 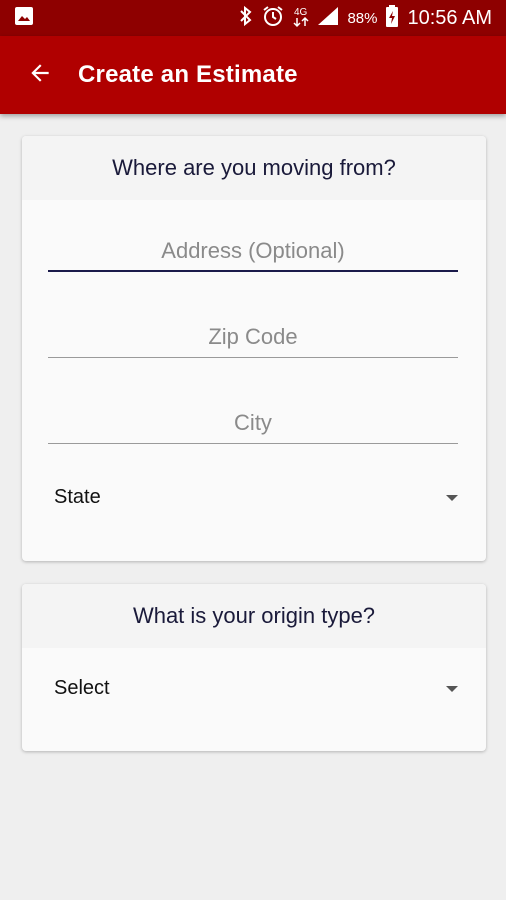 What do you see at coordinates (253, 250) in the screenshot?
I see `address-placeholder: Address (Optional)` at bounding box center [253, 250].